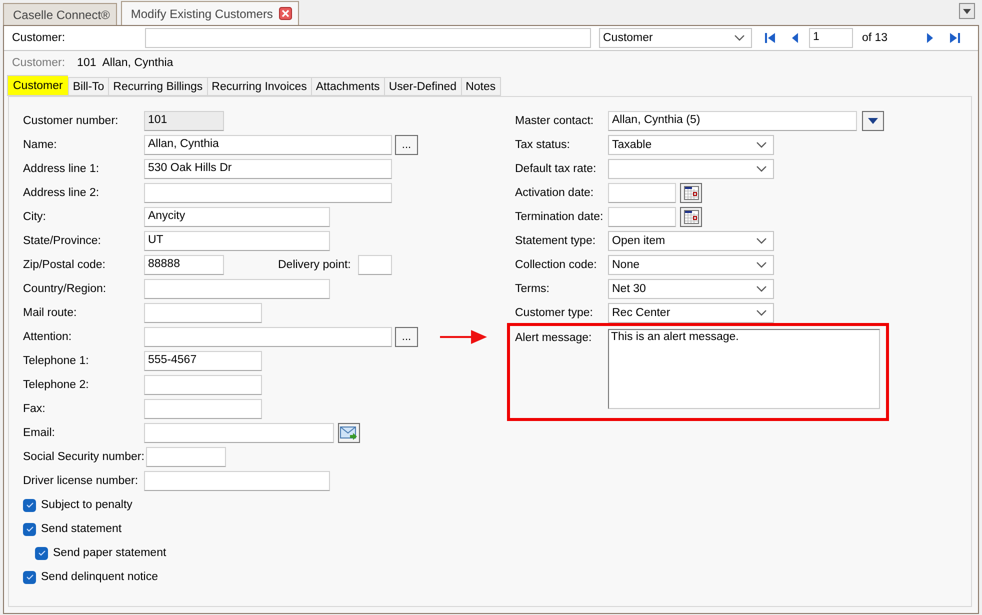 This screenshot has height=615, width=982. Describe the element at coordinates (39, 38) in the screenshot. I see `search-label: Customer:` at that location.